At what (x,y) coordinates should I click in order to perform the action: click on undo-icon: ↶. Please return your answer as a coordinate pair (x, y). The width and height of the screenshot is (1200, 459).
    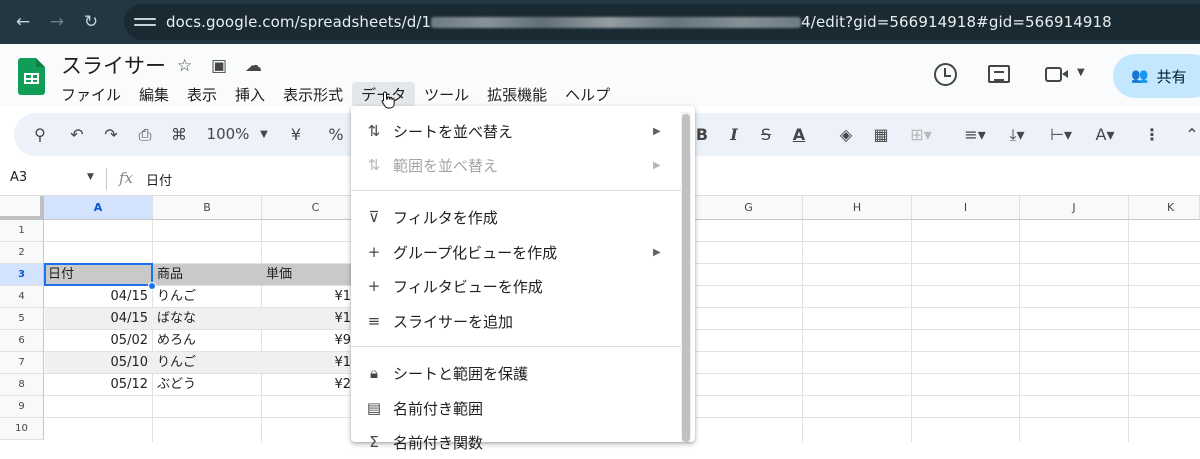
    Looking at the image, I should click on (77, 134).